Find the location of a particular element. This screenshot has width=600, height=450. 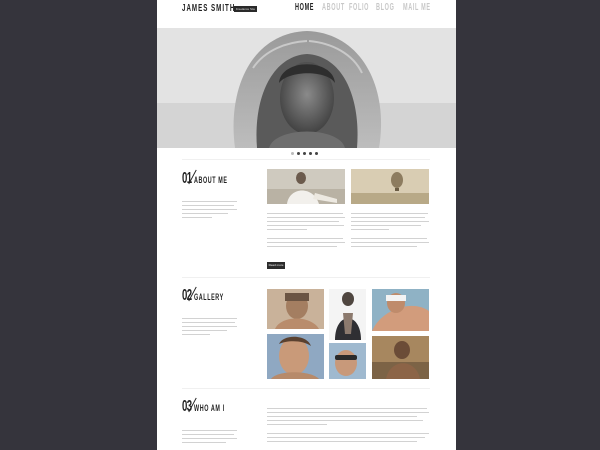

section-title-about: 01 ABOUT ME is located at coordinates (216, 179).